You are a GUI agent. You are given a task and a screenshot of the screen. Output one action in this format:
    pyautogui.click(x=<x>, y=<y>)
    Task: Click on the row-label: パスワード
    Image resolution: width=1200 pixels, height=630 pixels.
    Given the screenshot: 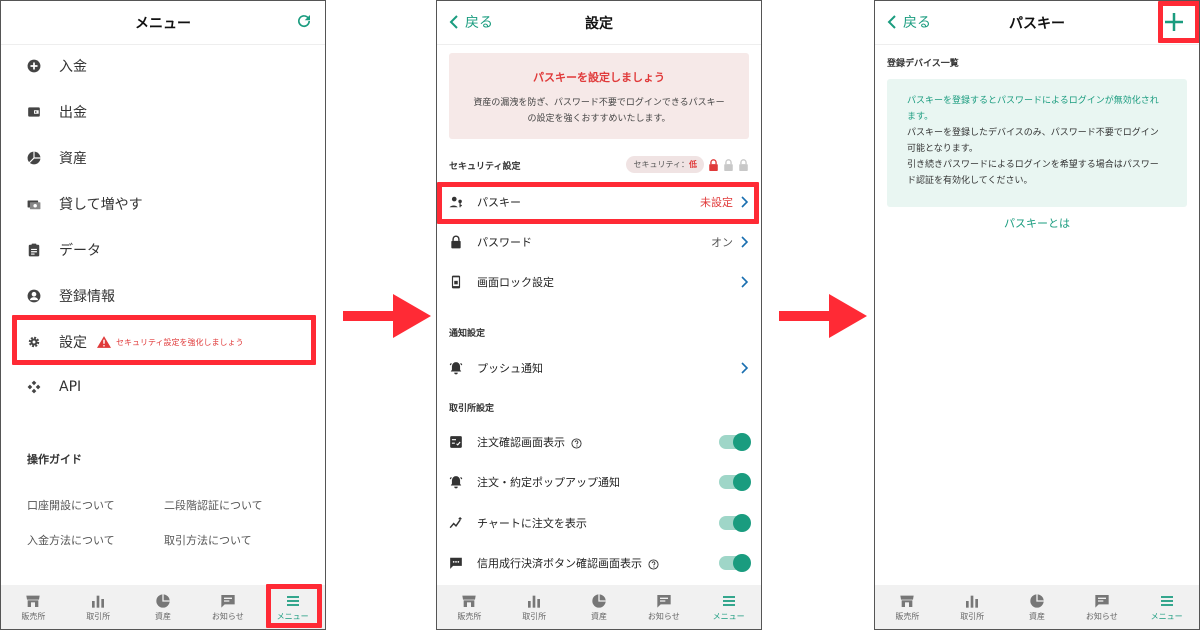 What is the action you would take?
    pyautogui.click(x=504, y=242)
    